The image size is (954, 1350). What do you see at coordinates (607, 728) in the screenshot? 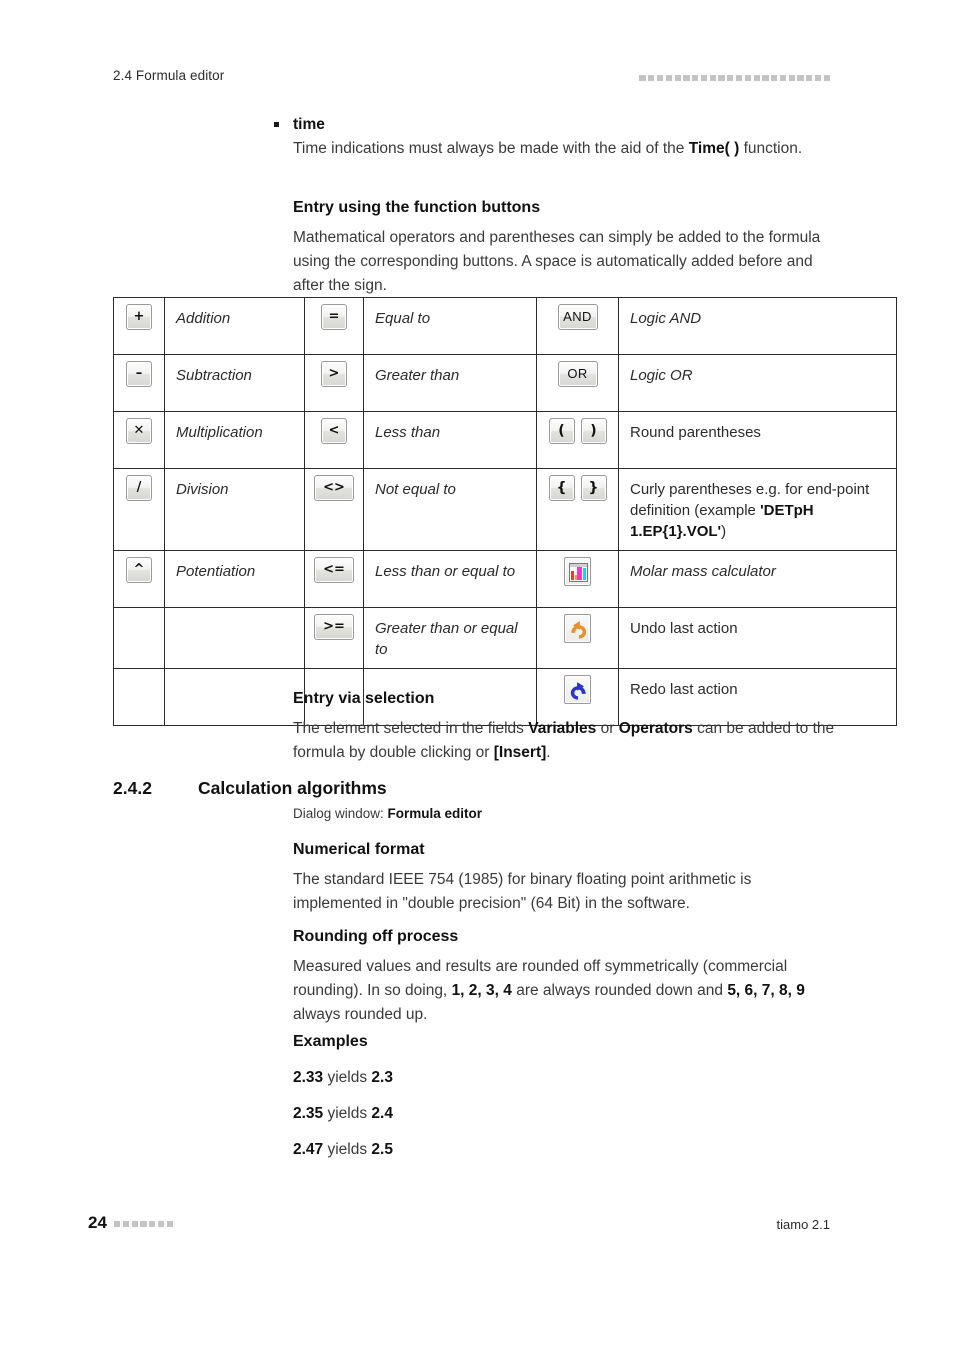
I see `entry-sel-part2: or` at bounding box center [607, 728].